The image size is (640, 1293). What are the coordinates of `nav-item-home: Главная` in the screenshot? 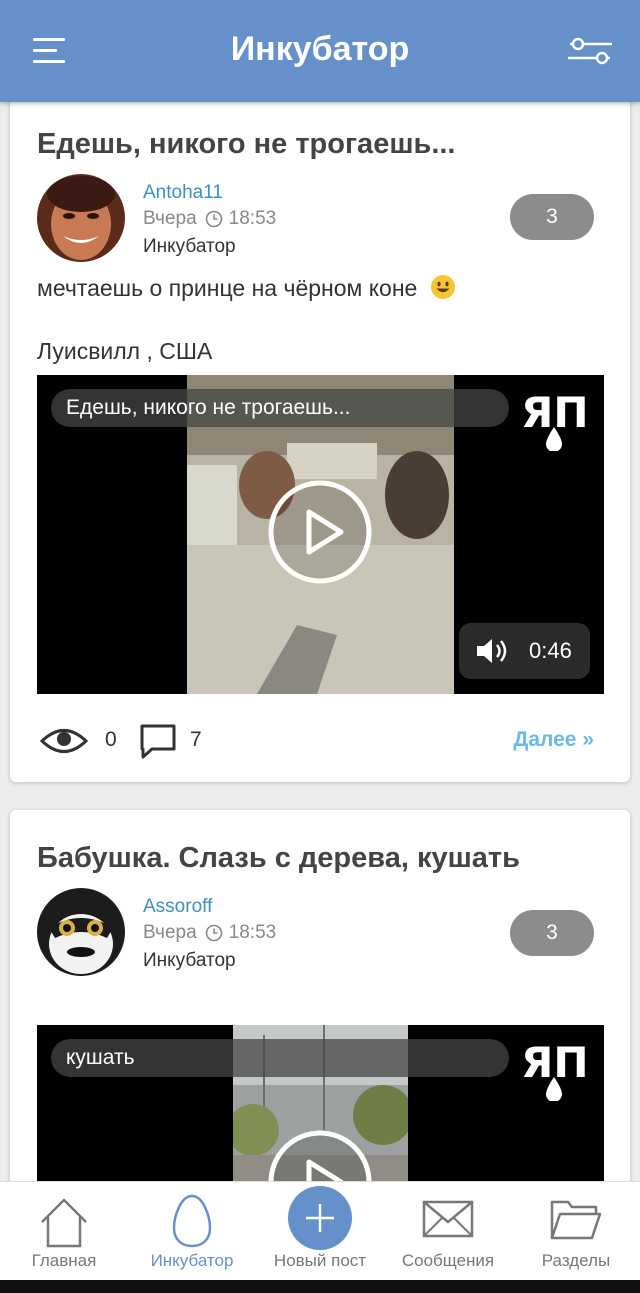 It's located at (64, 1231).